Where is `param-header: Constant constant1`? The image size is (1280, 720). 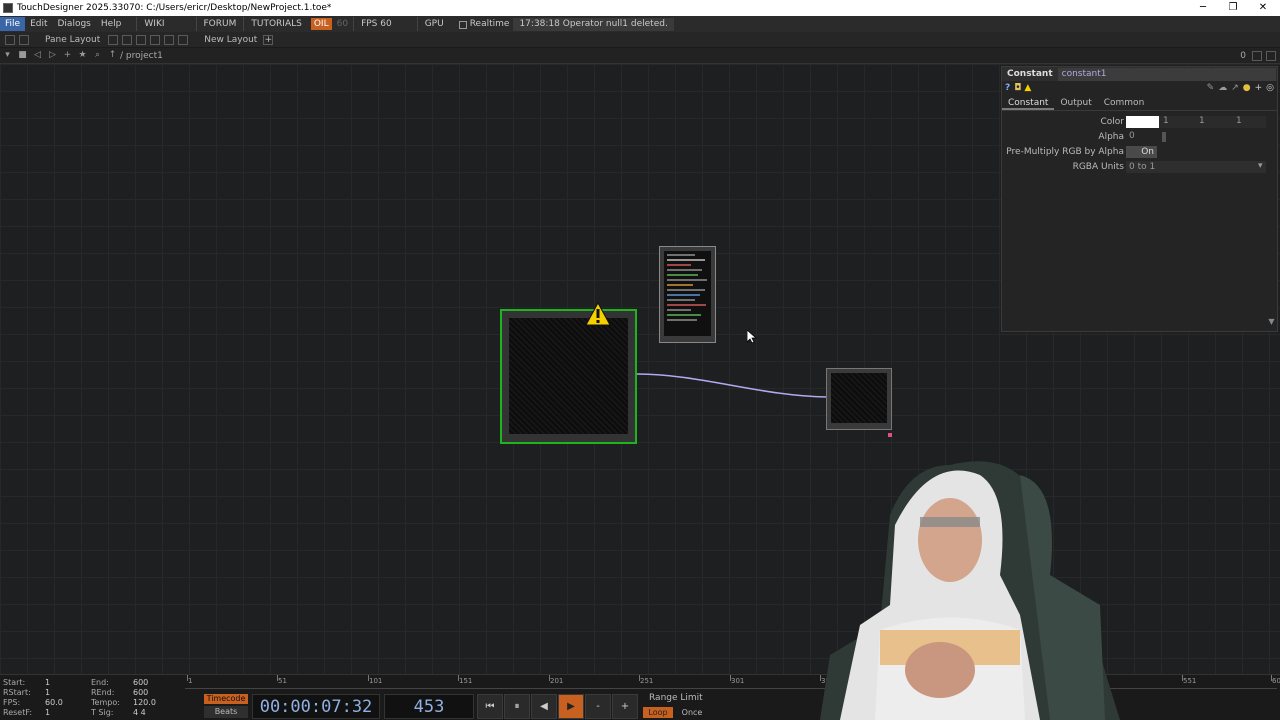 param-header: Constant constant1 is located at coordinates (1139, 74).